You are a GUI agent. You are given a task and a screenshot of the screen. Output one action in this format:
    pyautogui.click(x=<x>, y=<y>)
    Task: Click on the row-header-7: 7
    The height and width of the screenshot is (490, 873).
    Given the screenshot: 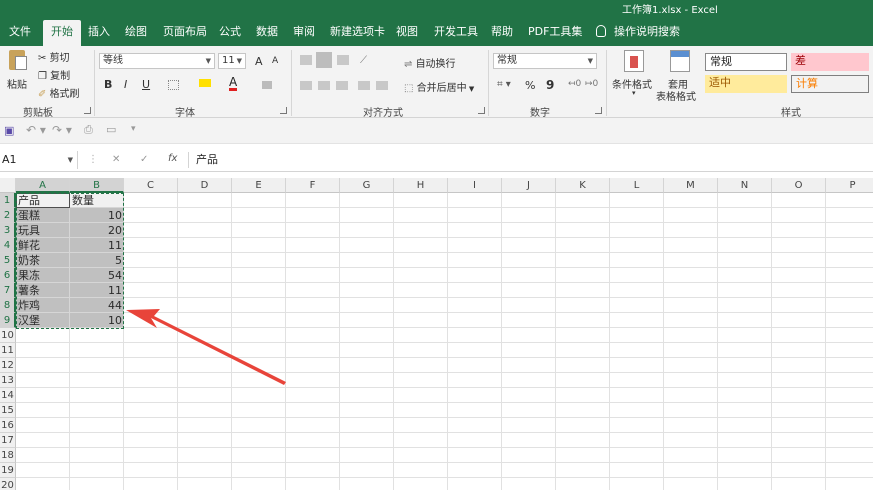 What is the action you would take?
    pyautogui.click(x=8, y=290)
    